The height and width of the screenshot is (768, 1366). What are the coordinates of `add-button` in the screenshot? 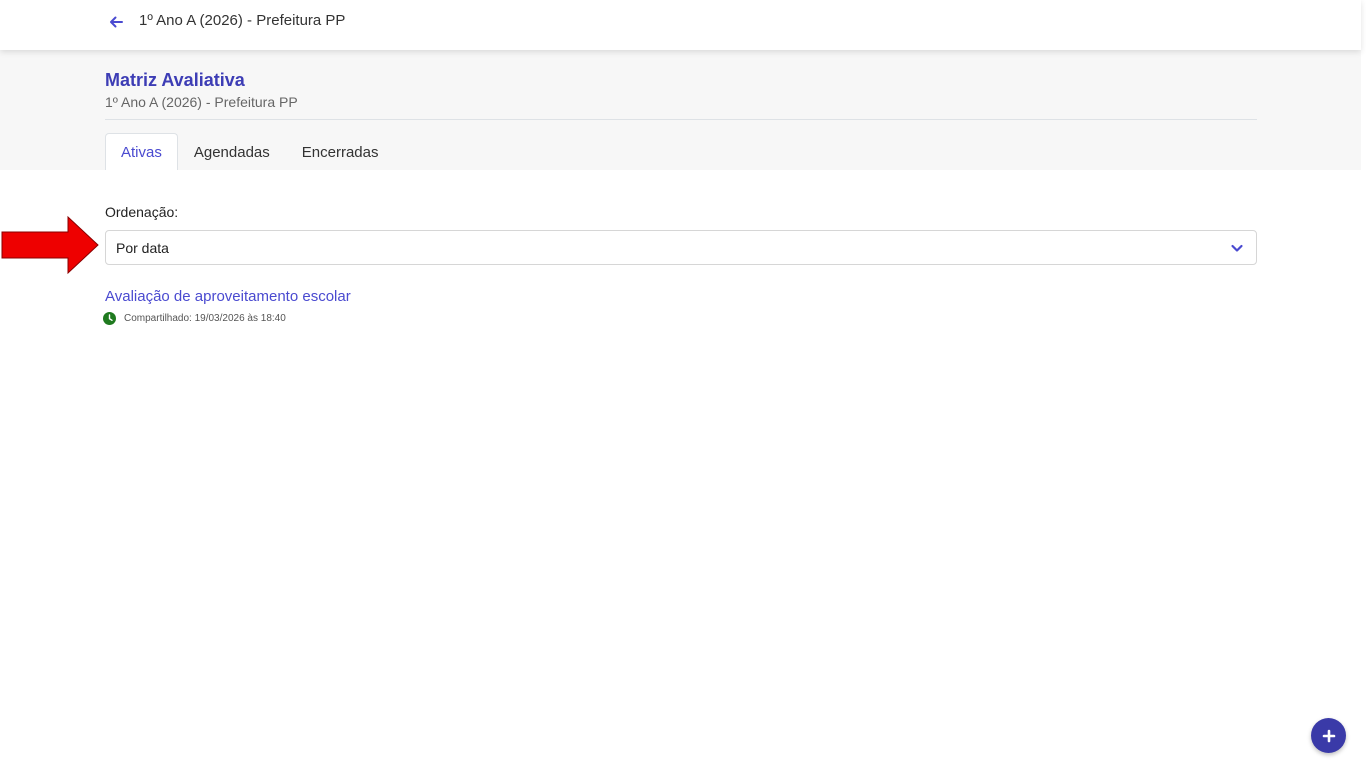 It's located at (1328, 735).